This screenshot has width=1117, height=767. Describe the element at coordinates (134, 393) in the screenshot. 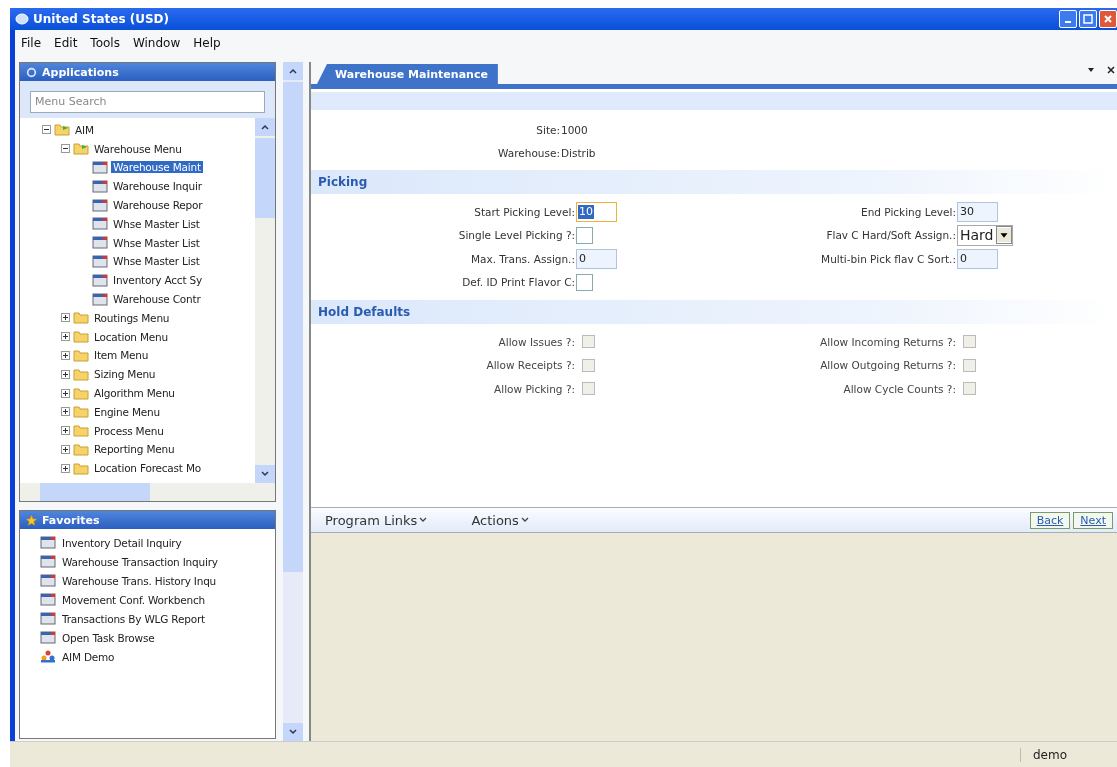

I see `tree-item: Algorithm Menu` at that location.